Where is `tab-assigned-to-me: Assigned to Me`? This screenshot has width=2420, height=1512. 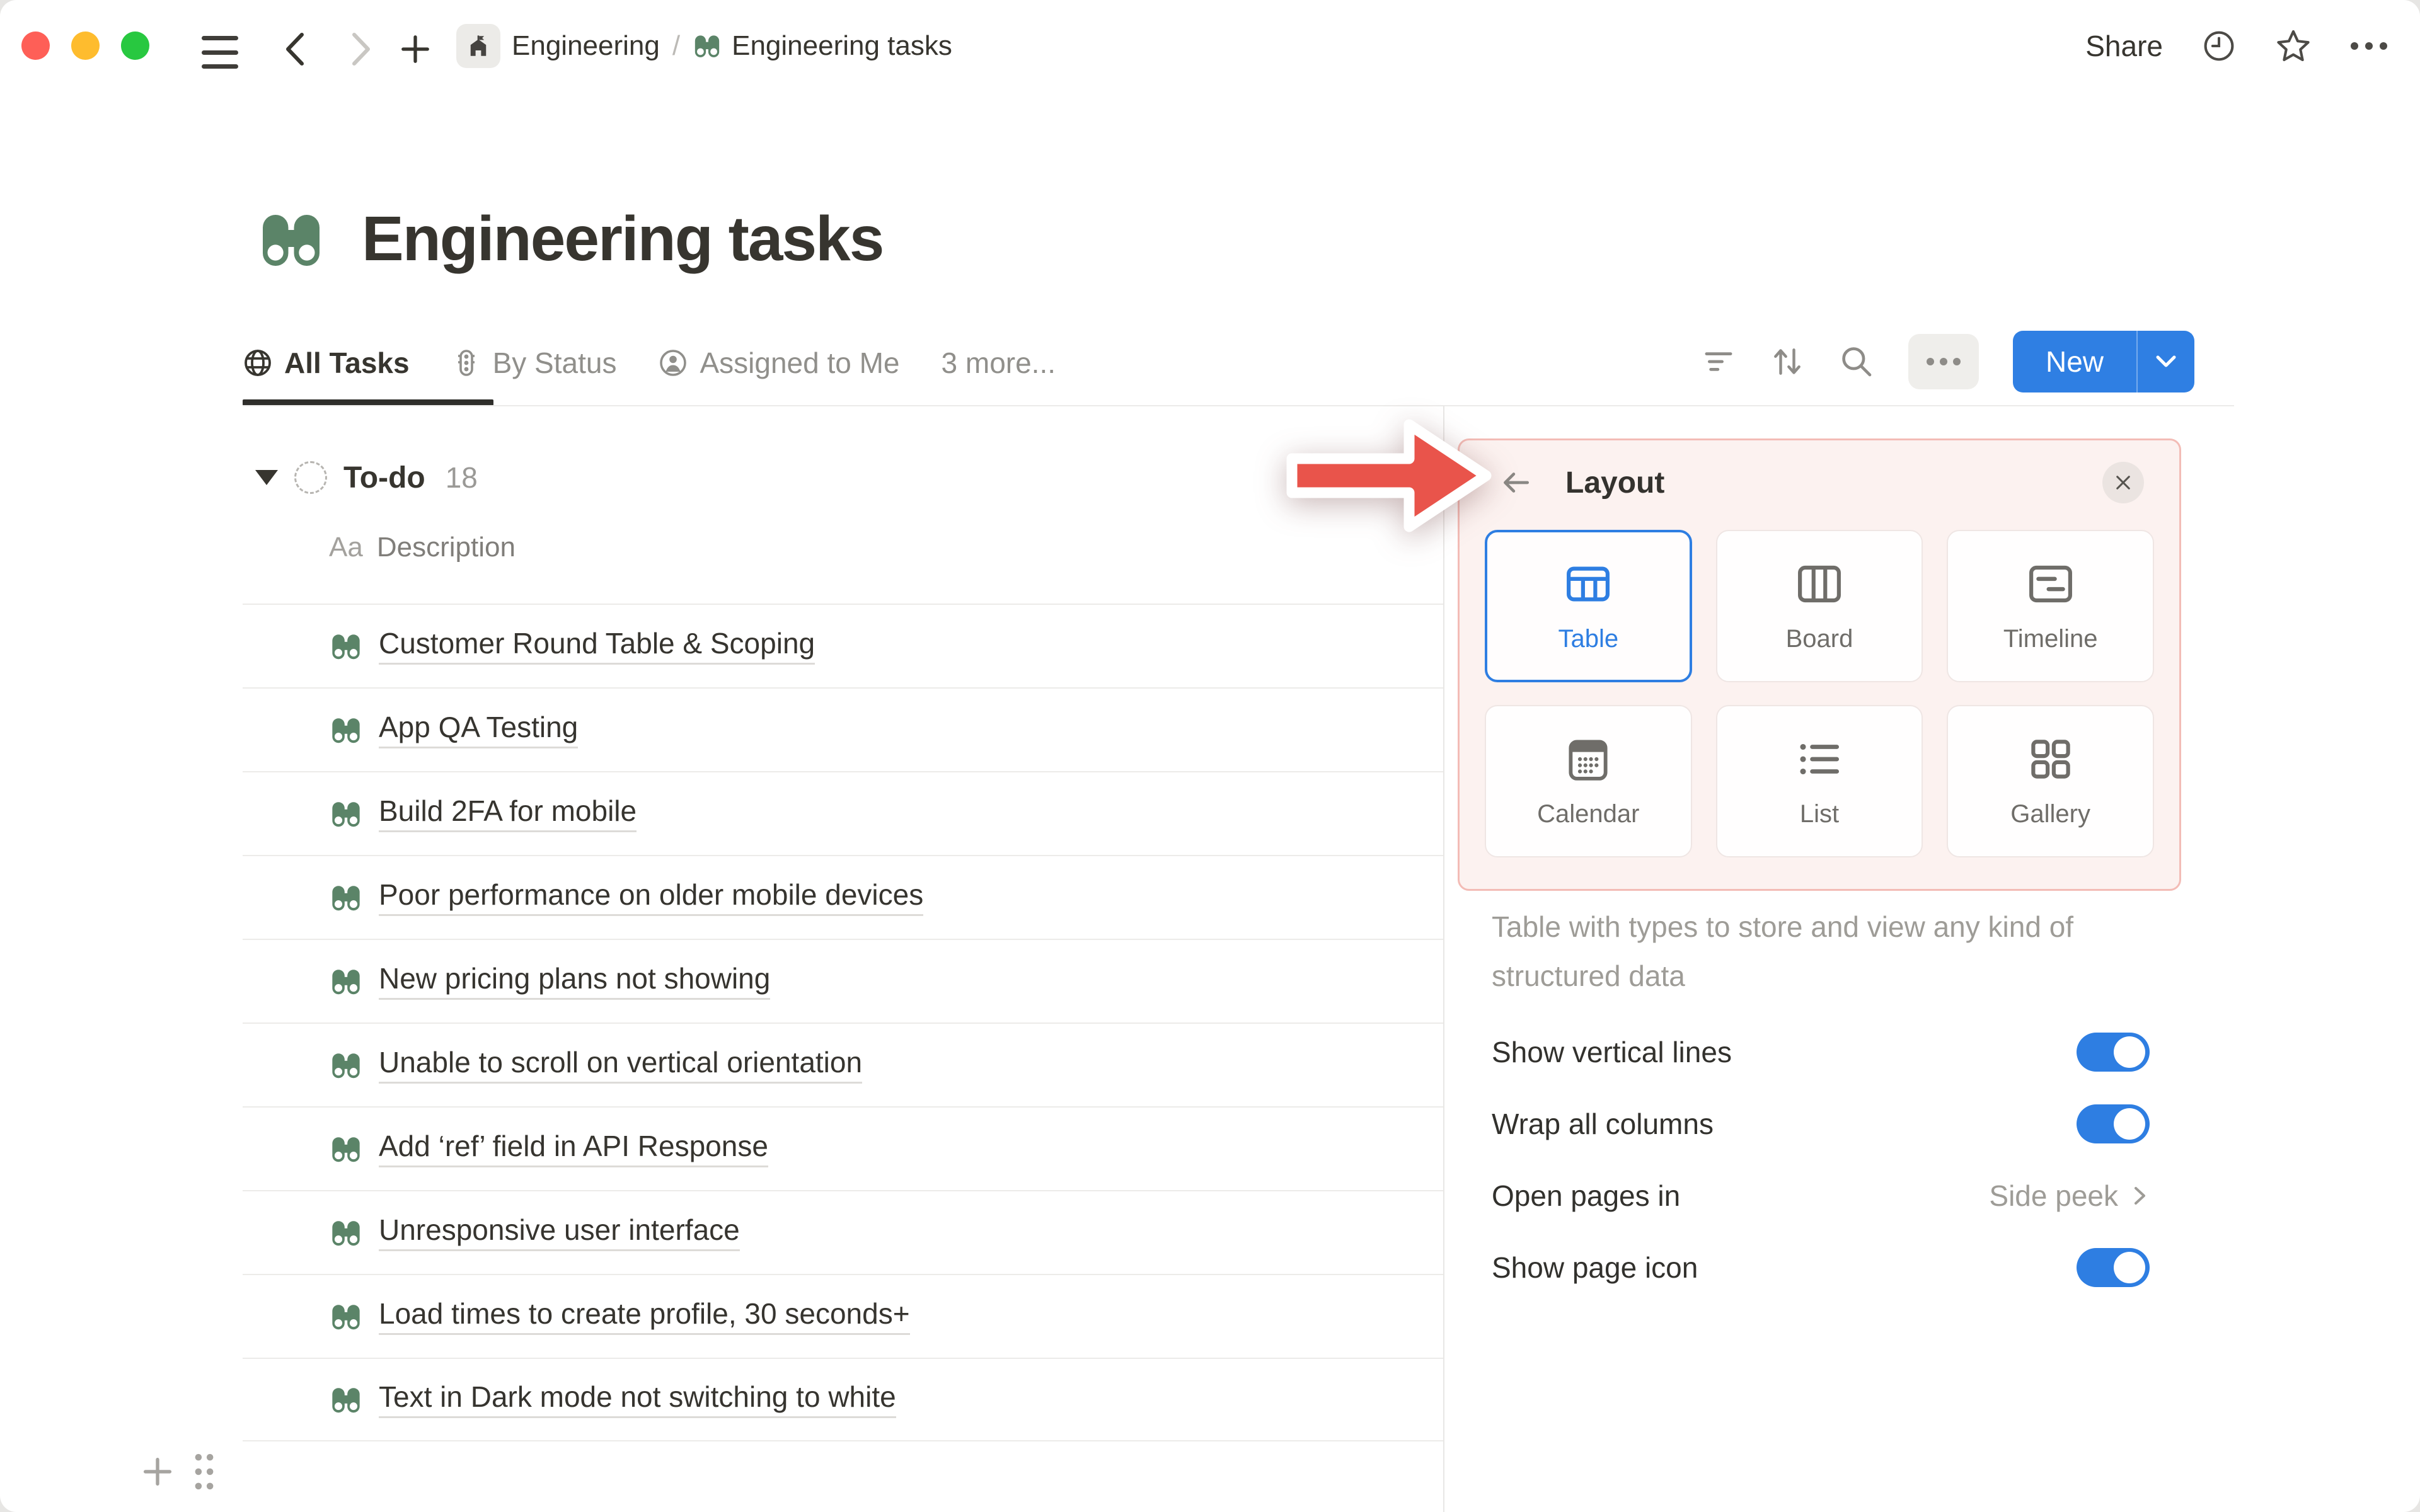 tab-assigned-to-me: Assigned to Me is located at coordinates (779, 363).